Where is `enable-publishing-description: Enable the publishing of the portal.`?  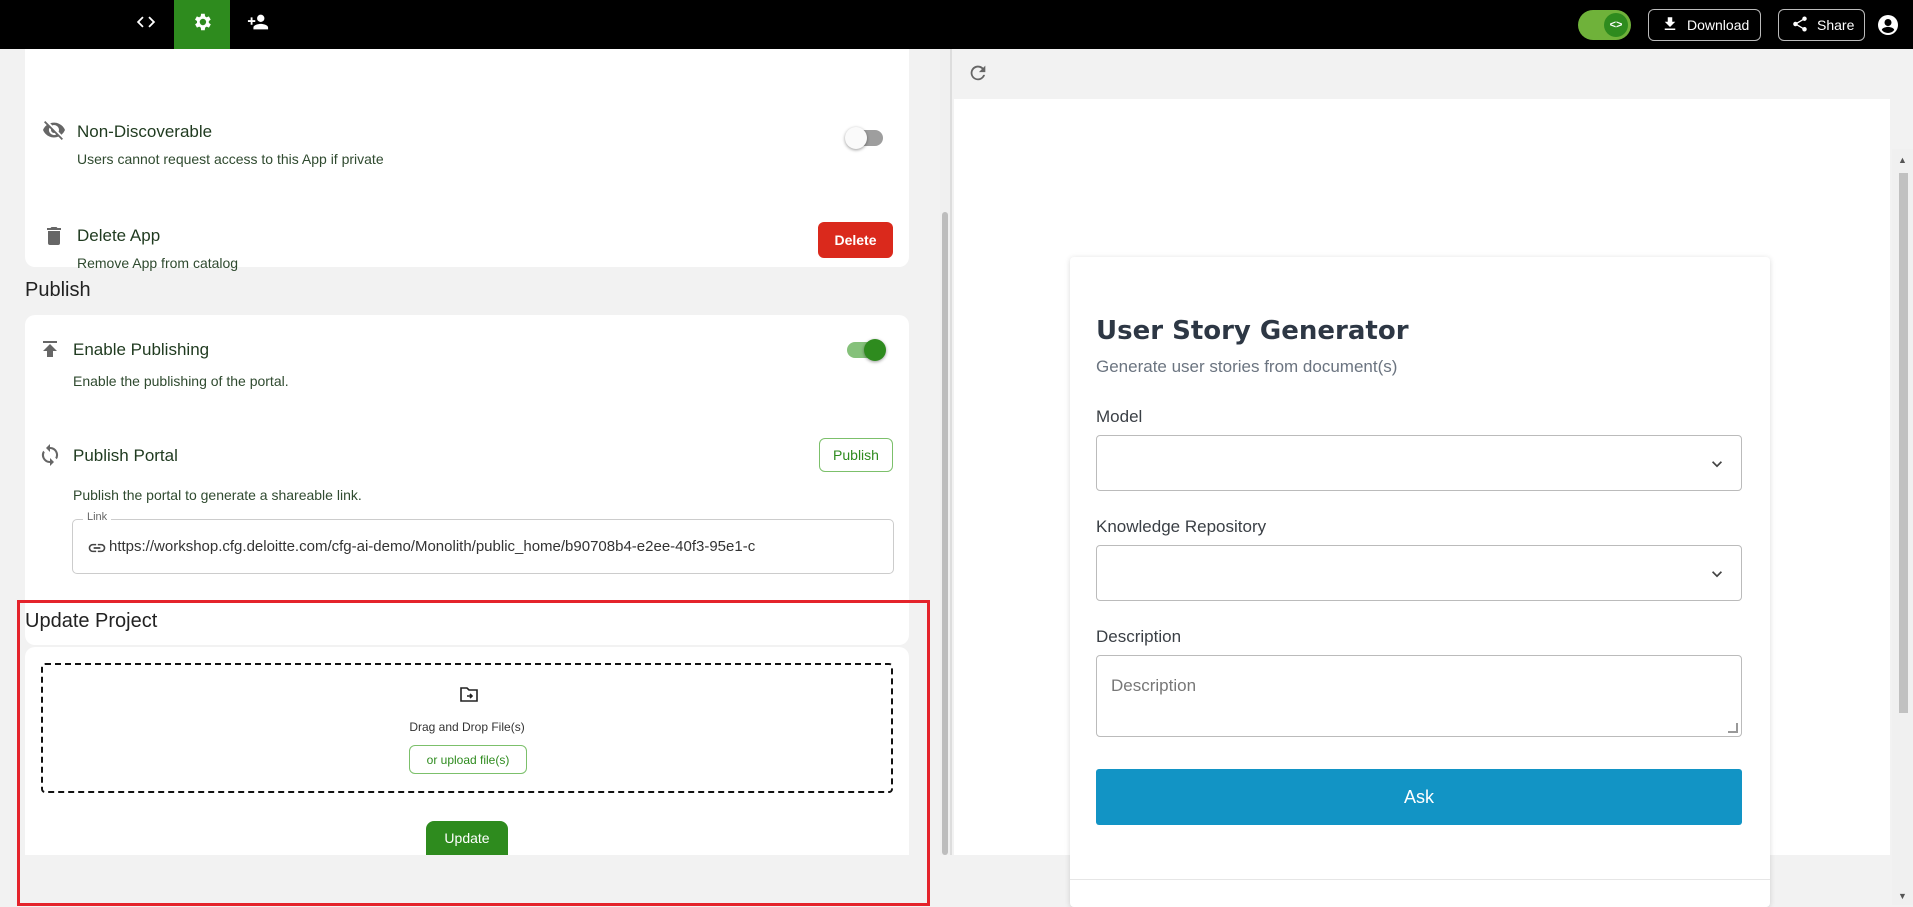 enable-publishing-description: Enable the publishing of the portal. is located at coordinates (181, 381).